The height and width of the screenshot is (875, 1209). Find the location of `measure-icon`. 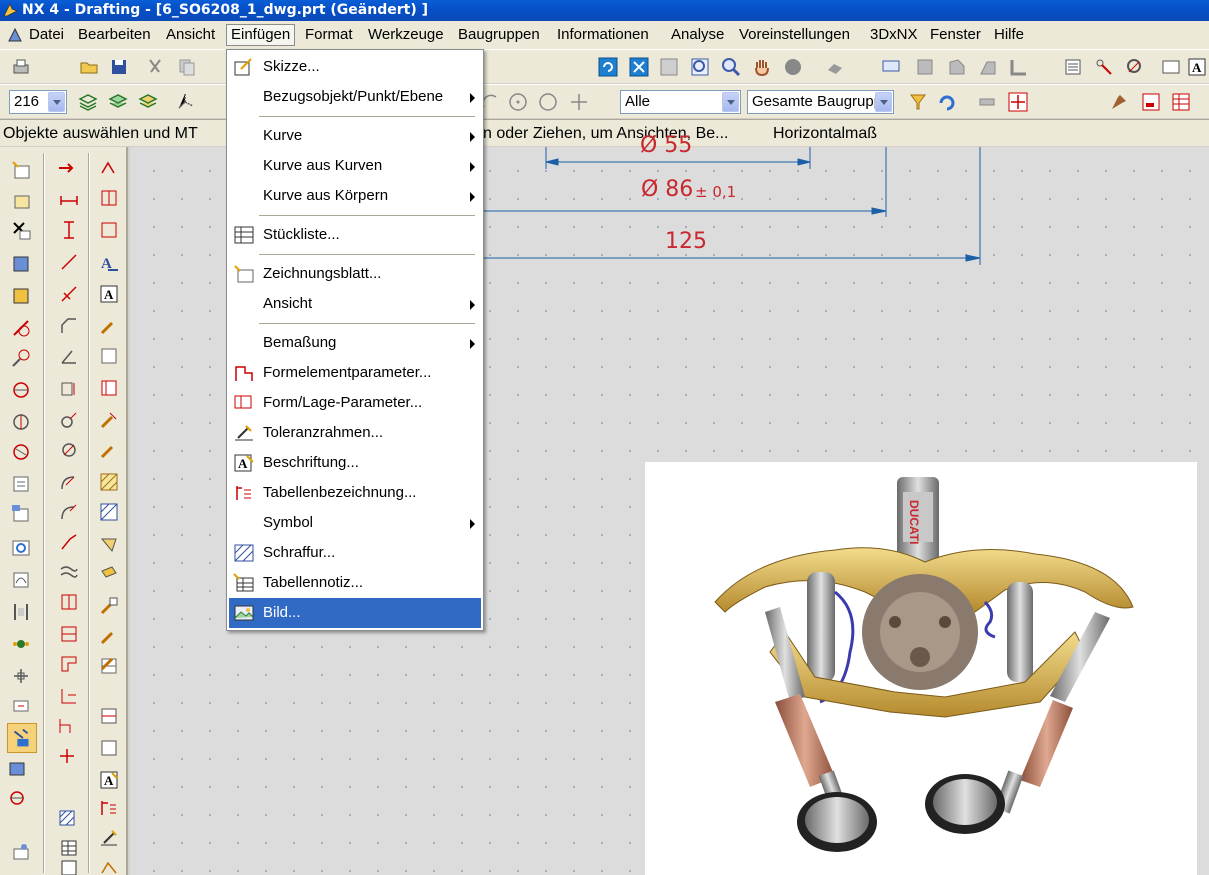

measure-icon is located at coordinates (1104, 67).